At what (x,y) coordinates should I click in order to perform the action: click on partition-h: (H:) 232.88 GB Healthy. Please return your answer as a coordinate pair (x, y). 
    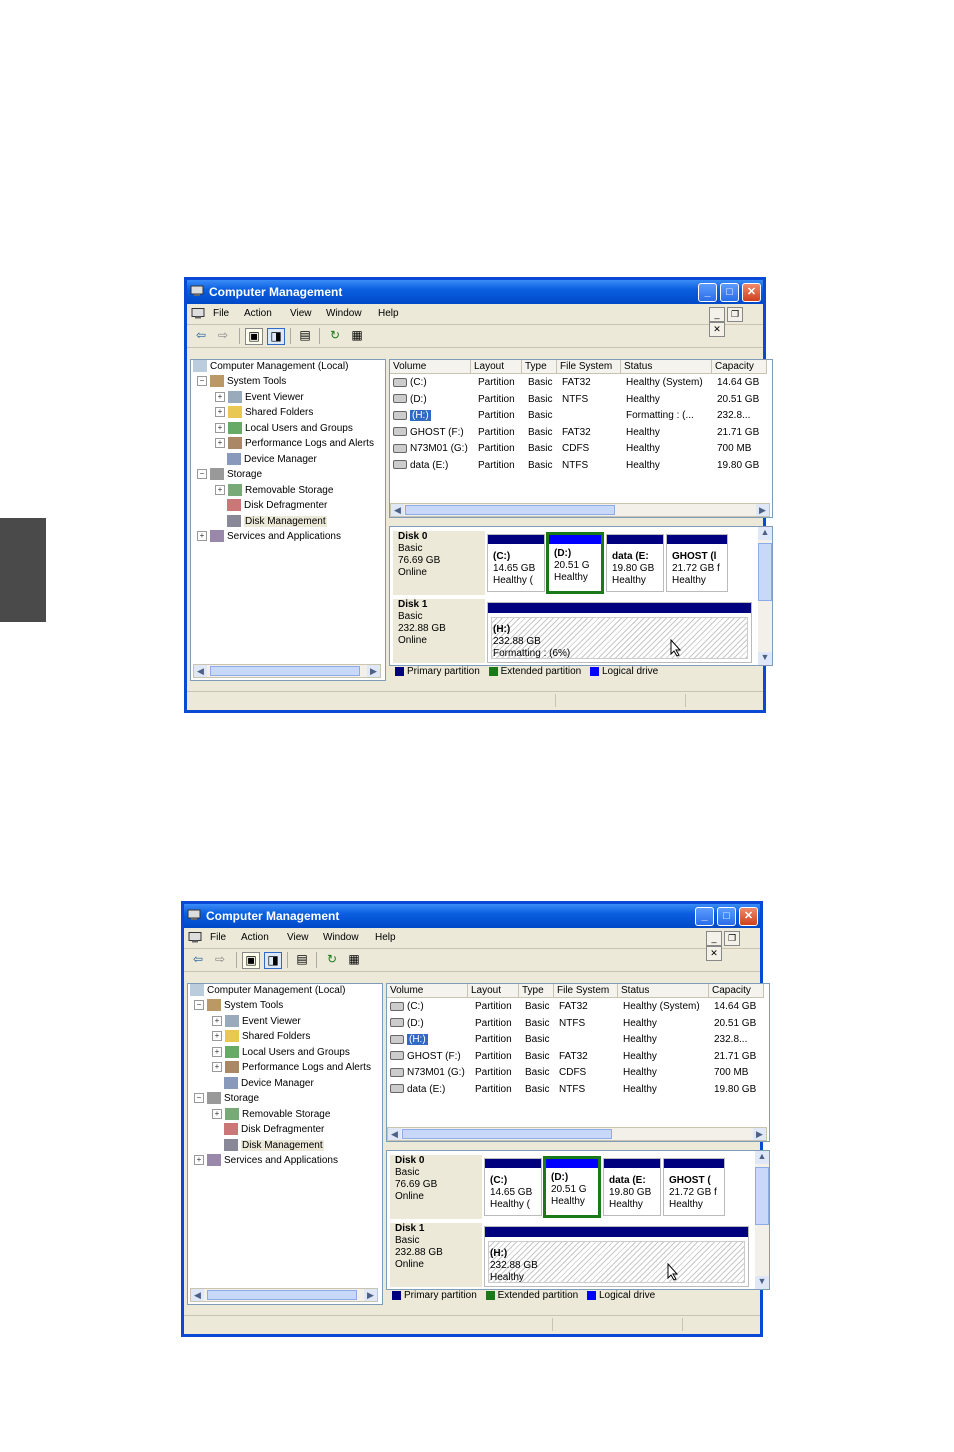
    Looking at the image, I should click on (616, 1256).